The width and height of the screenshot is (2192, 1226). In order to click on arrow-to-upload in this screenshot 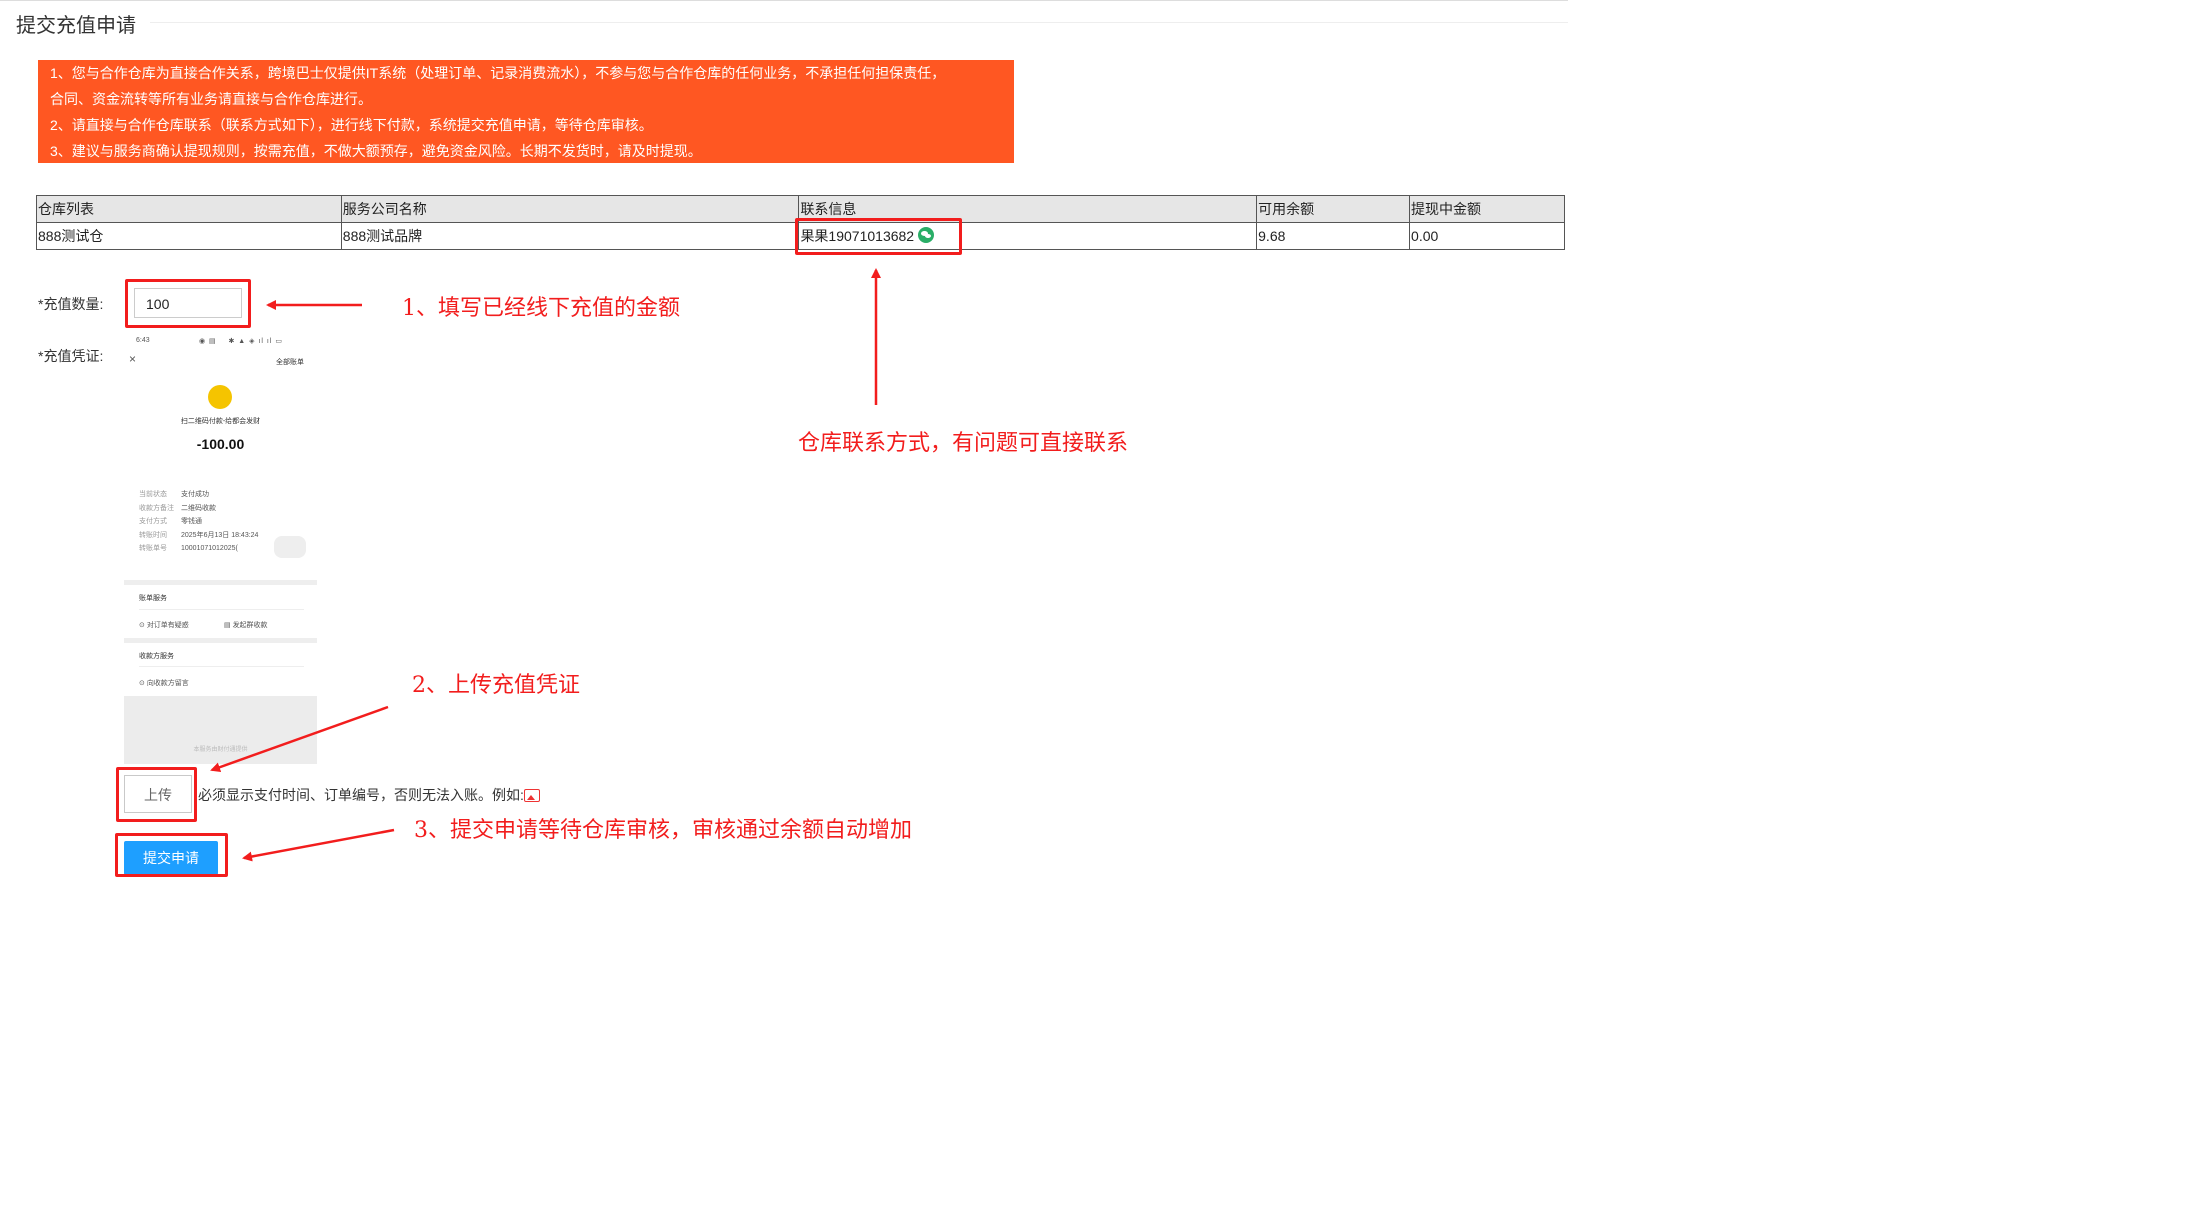, I will do `click(299, 739)`.